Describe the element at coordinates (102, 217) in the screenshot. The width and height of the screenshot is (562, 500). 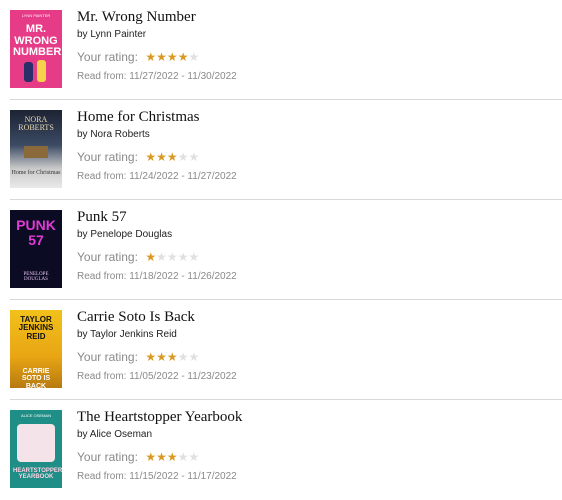
I see `book-title: Punk 57` at that location.